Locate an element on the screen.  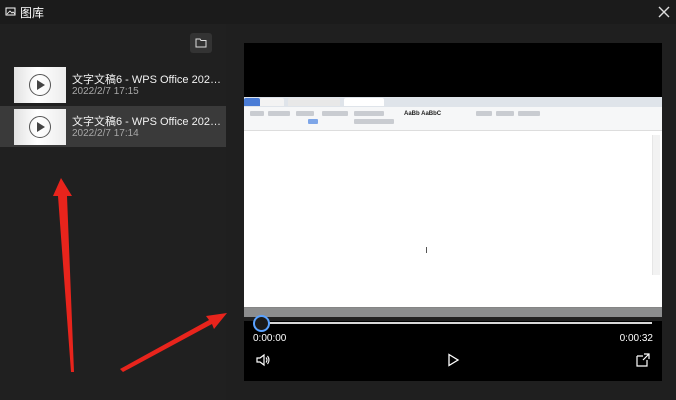
list-item: 文字文稿6 - WPS Office 202… 2022/2/7 17:15 is located at coordinates (113, 84).